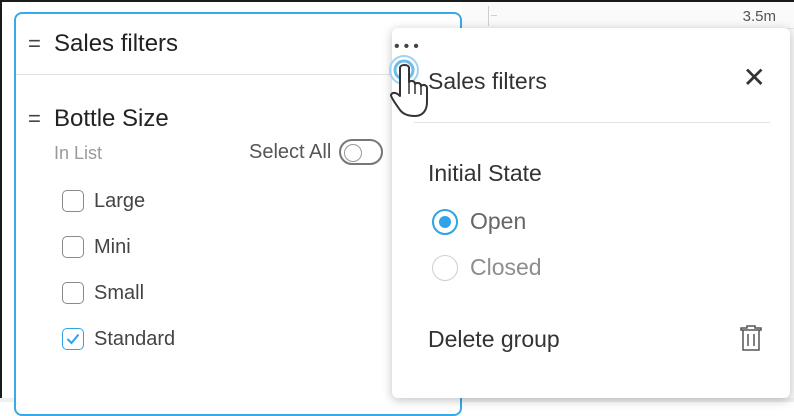 Image resolution: width=794 pixels, height=416 pixels. I want to click on menu-title: Sales filters, so click(487, 81).